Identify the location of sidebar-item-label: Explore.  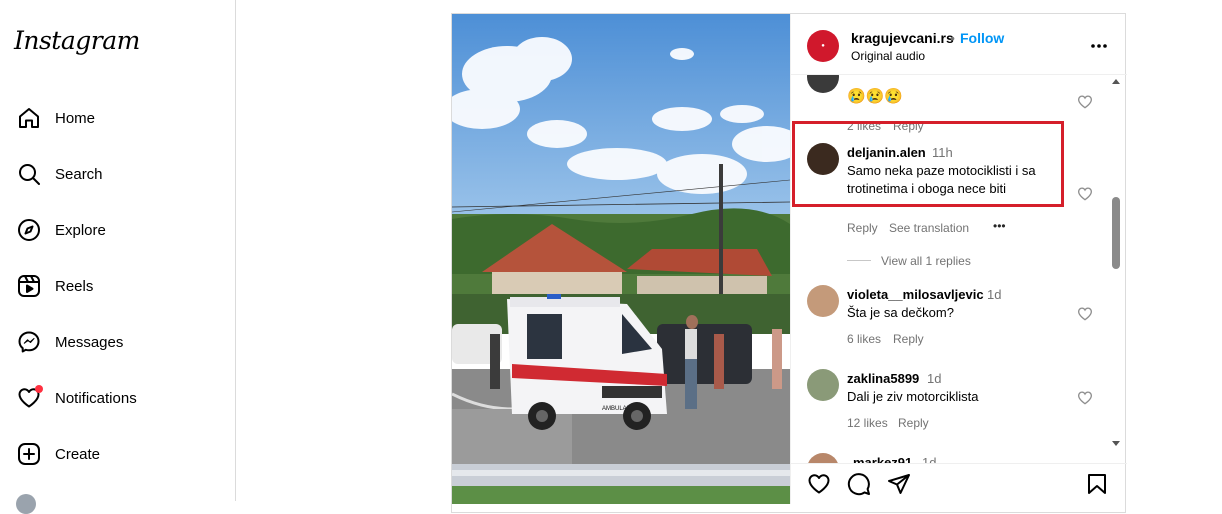
(80, 230).